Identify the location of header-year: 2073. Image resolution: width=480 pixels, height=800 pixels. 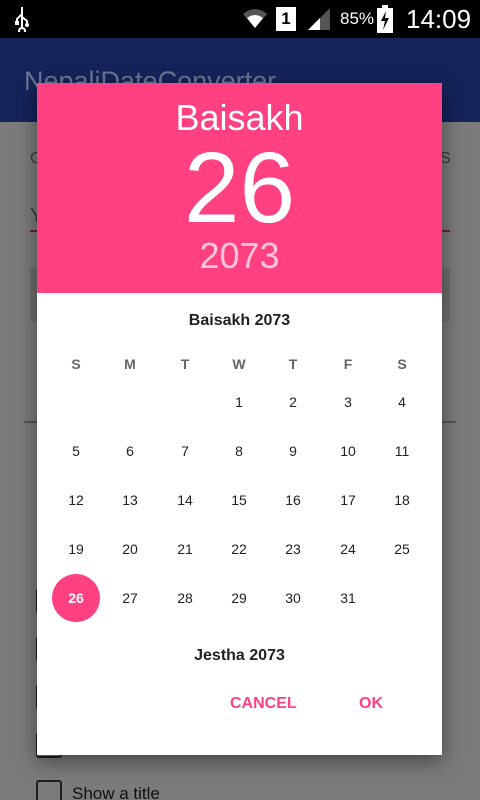
(239, 256).